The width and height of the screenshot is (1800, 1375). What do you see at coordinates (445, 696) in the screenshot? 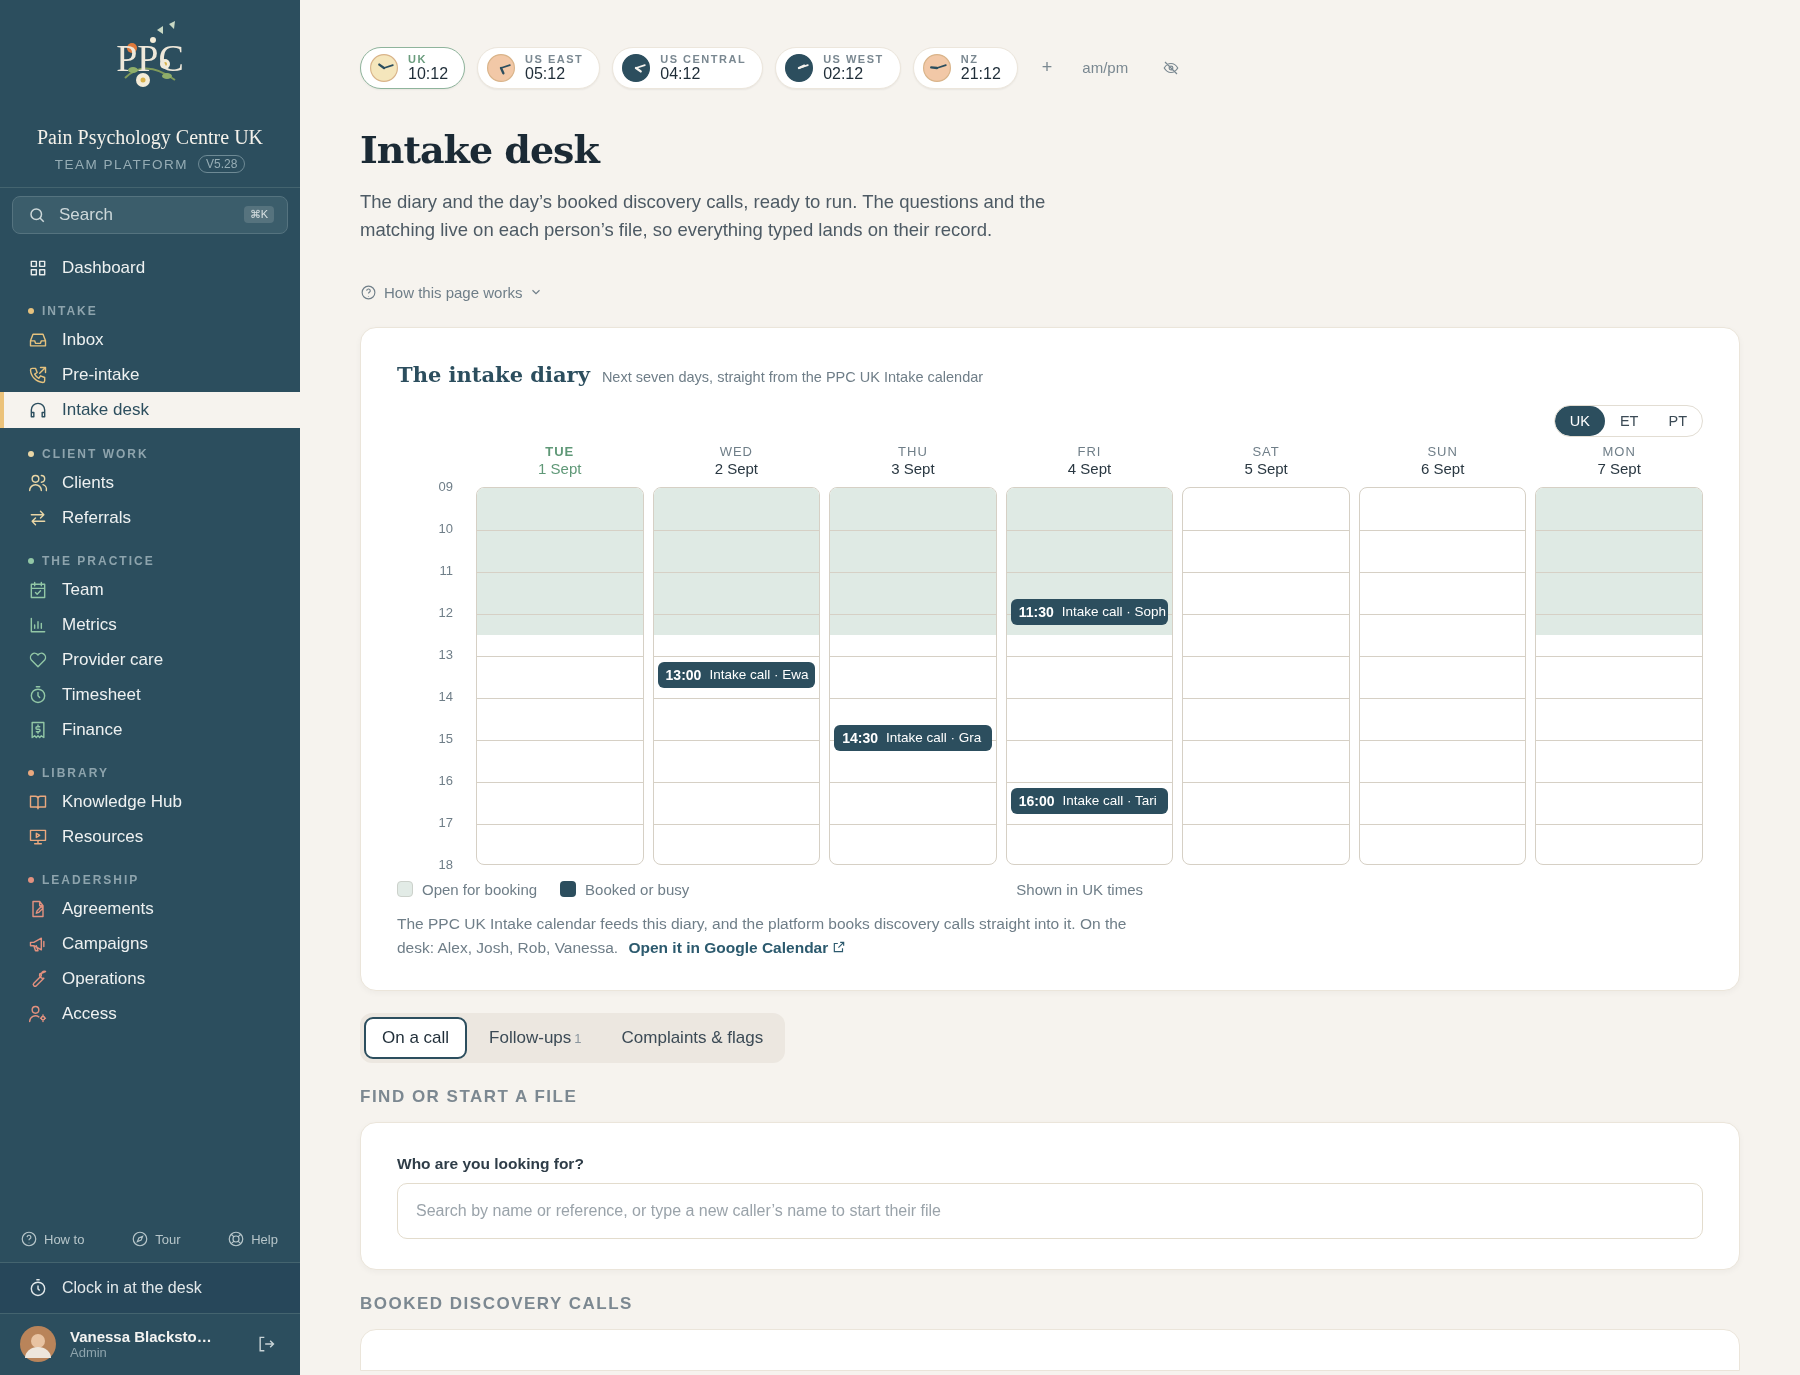
I see `hour-label: 14` at bounding box center [445, 696].